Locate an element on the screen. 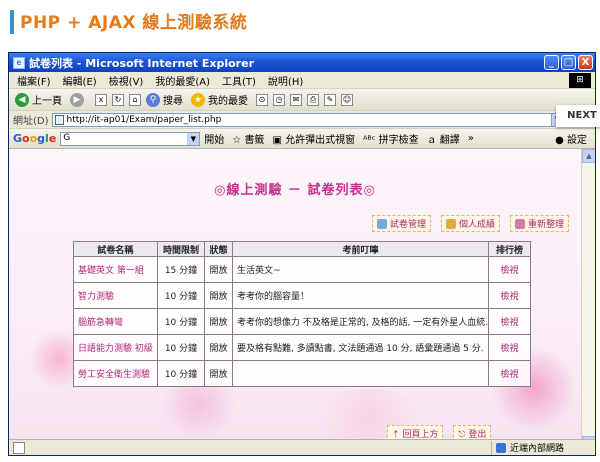 This screenshot has width=600, height=462. scroll-up-icon: ▲ is located at coordinates (588, 156).